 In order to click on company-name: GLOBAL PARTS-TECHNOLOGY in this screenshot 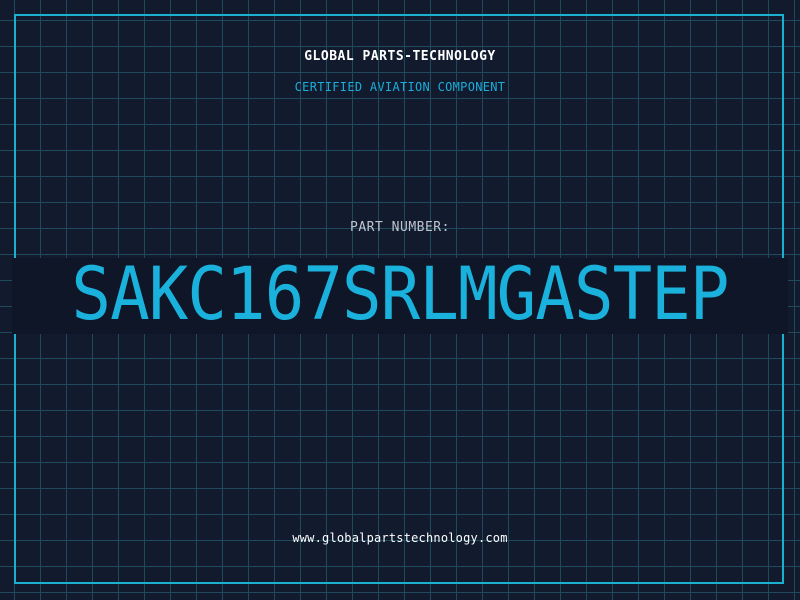, I will do `click(400, 56)`.